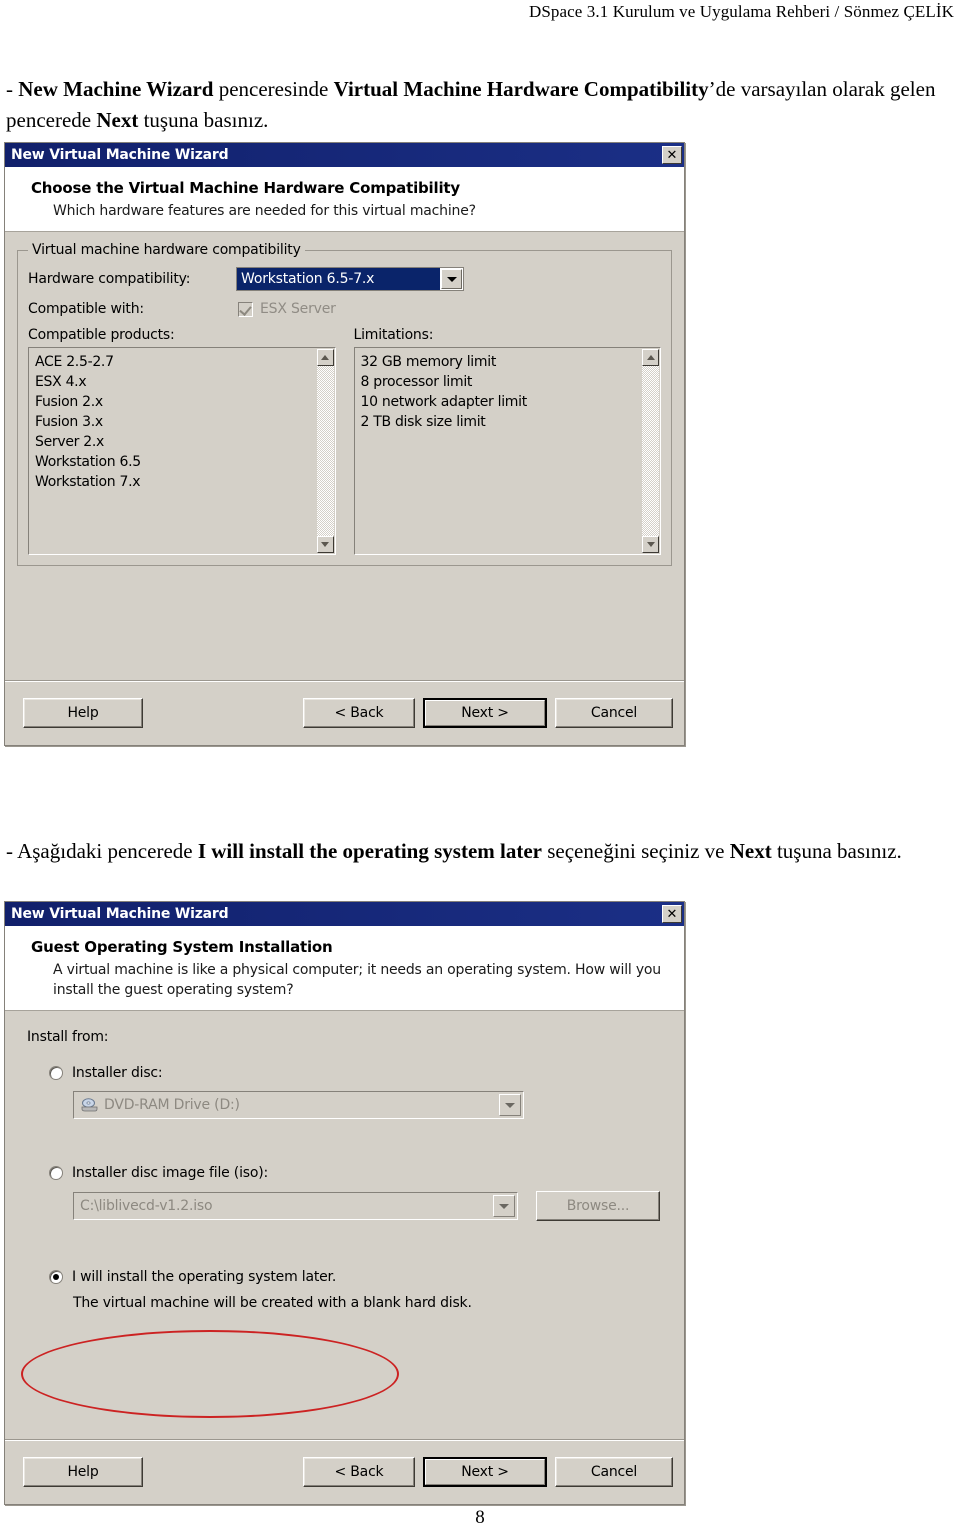 The height and width of the screenshot is (1533, 960). What do you see at coordinates (210, 1374) in the screenshot?
I see `annotation-ellipse-highlight` at bounding box center [210, 1374].